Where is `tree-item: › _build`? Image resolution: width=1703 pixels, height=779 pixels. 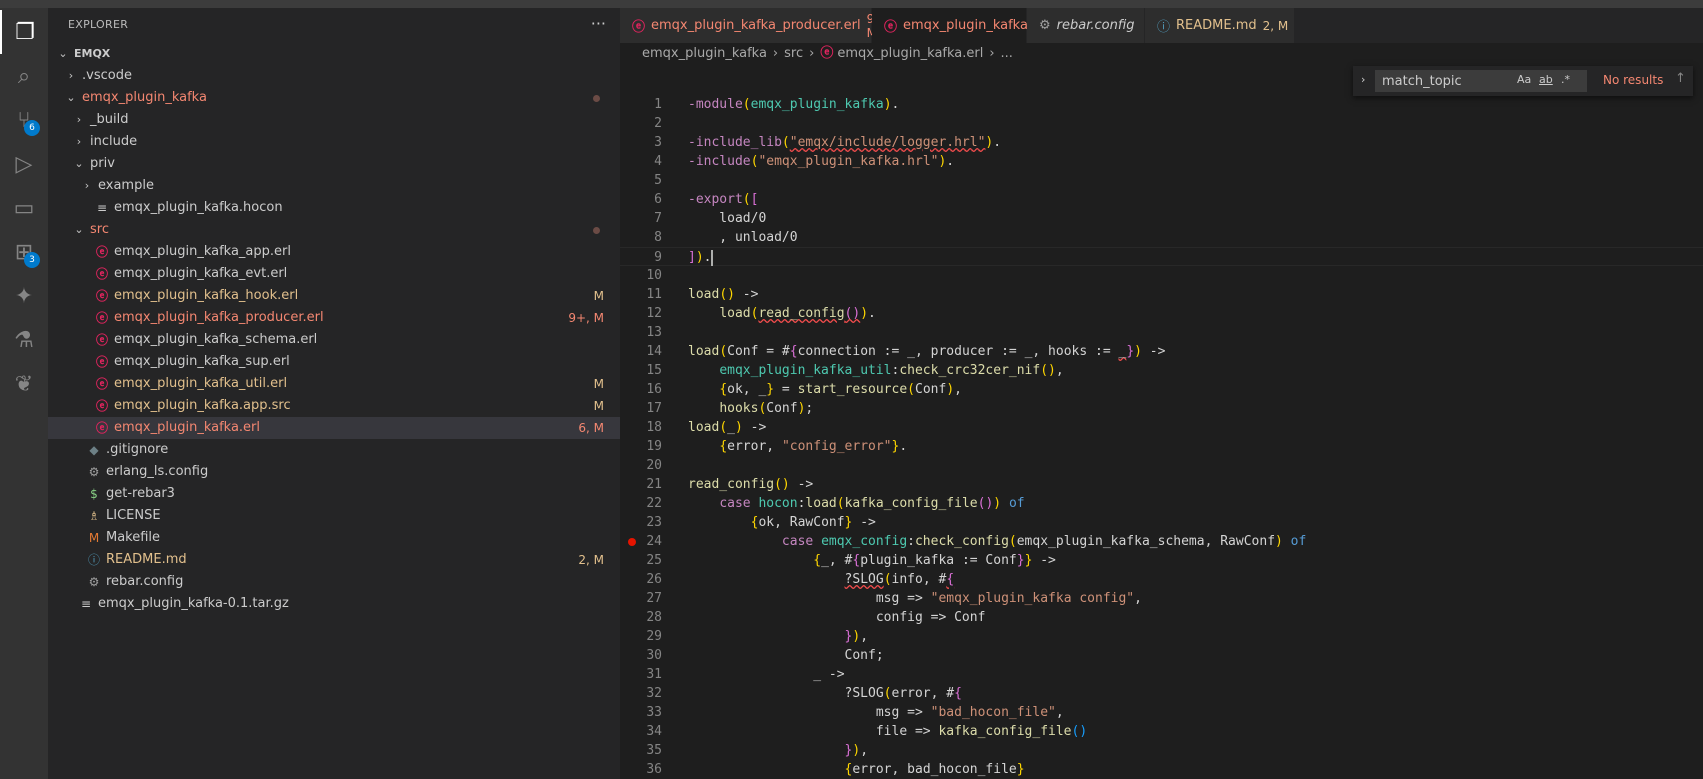
tree-item: › _build is located at coordinates (334, 120).